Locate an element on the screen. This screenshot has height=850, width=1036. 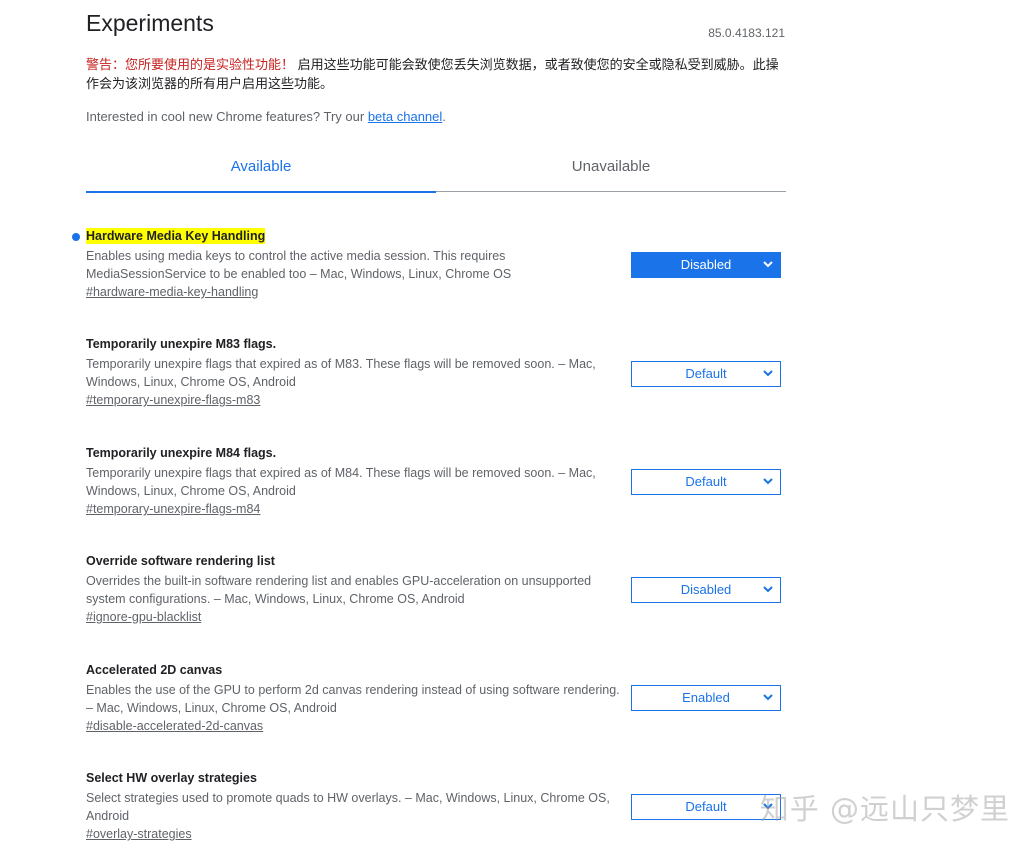
beta-promo-suffix: . is located at coordinates (444, 116).